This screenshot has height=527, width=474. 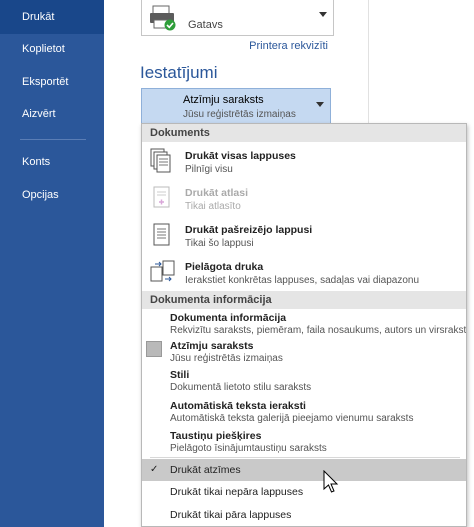 What do you see at coordinates (219, 243) in the screenshot?
I see `menu-item-sub: Tikai šo lappusi` at bounding box center [219, 243].